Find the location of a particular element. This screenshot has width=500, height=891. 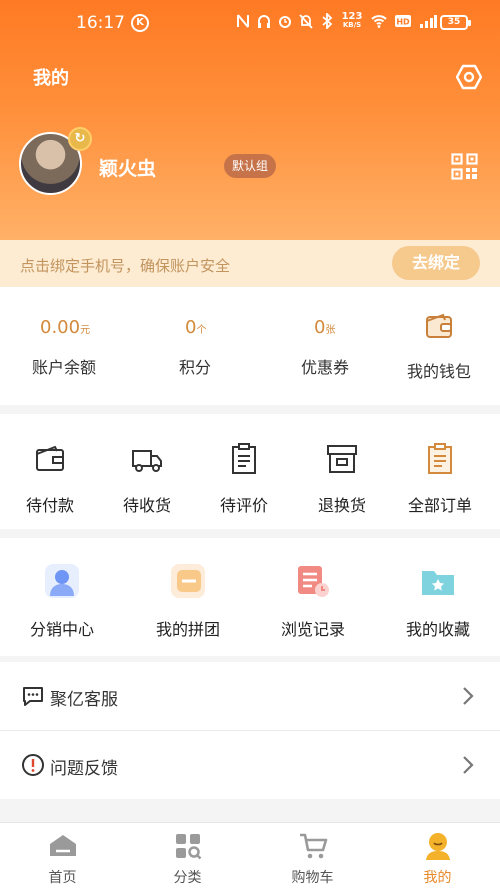

coupons-label: 优惠券 is located at coordinates (325, 367).